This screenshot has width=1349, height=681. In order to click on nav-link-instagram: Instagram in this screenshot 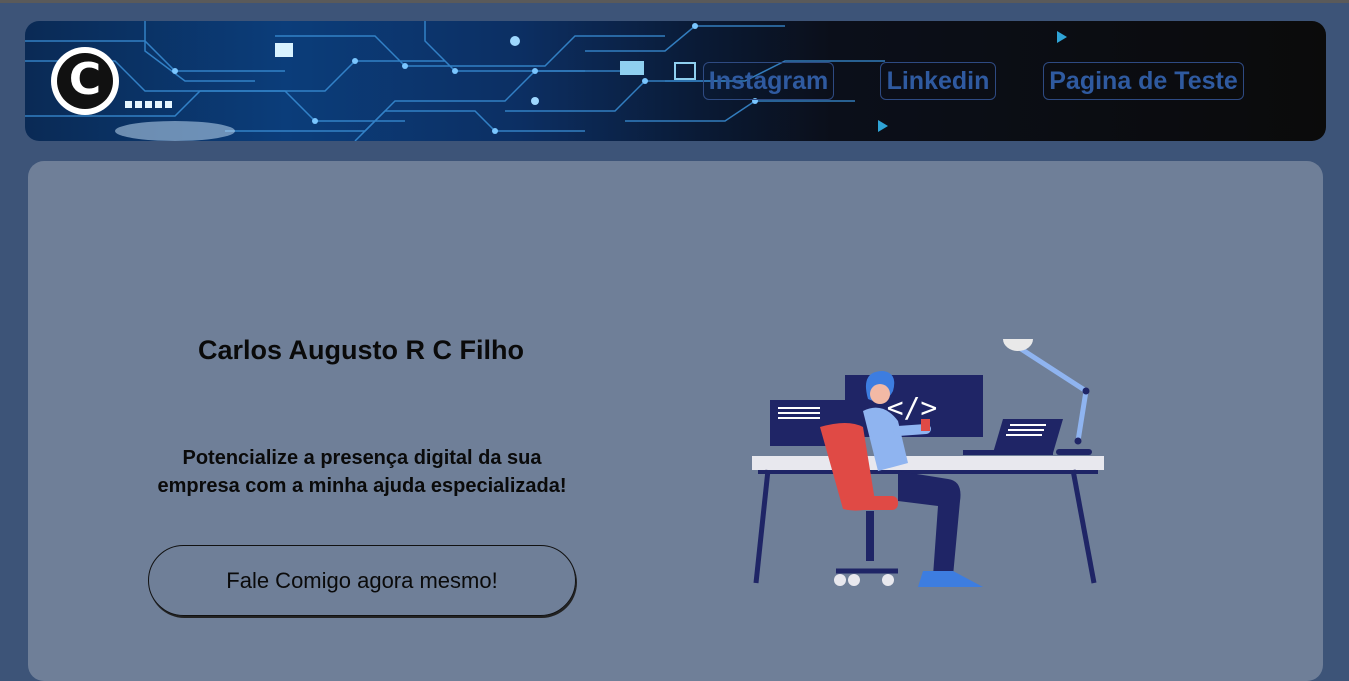, I will do `click(768, 81)`.